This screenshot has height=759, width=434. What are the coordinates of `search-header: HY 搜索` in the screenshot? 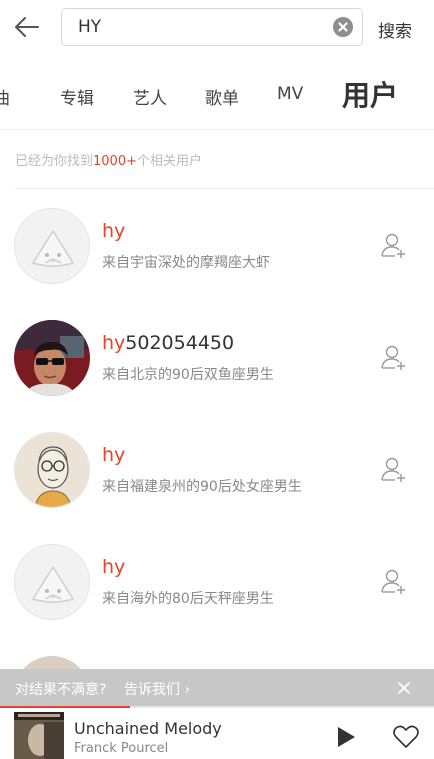 It's located at (217, 28).